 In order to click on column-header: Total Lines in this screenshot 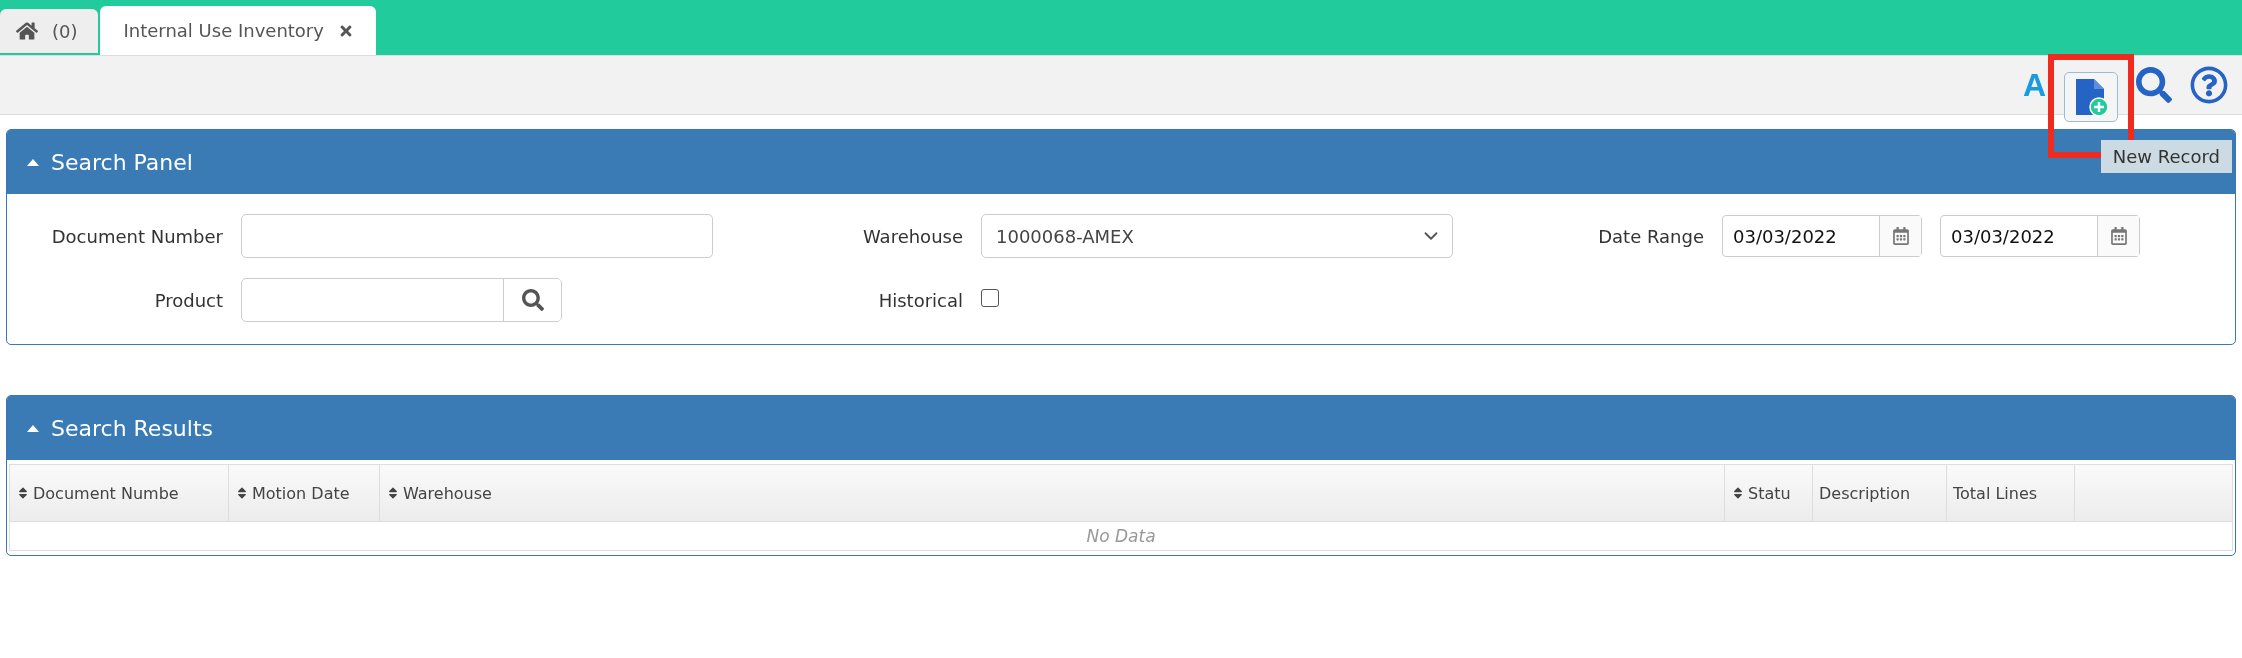, I will do `click(2011, 493)`.